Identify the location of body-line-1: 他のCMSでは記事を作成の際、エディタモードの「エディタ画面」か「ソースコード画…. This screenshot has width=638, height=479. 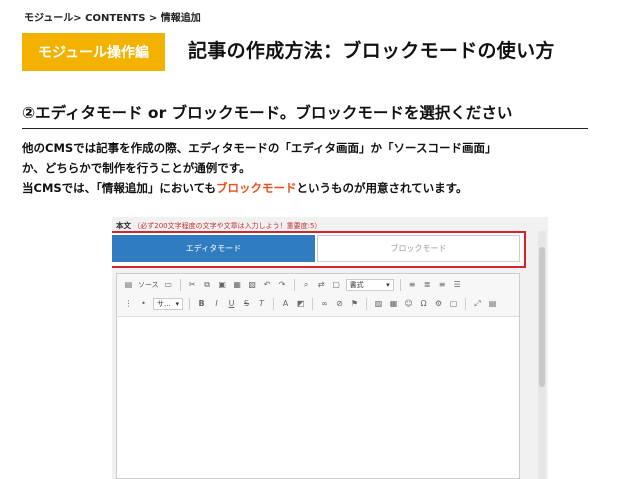
(259, 148).